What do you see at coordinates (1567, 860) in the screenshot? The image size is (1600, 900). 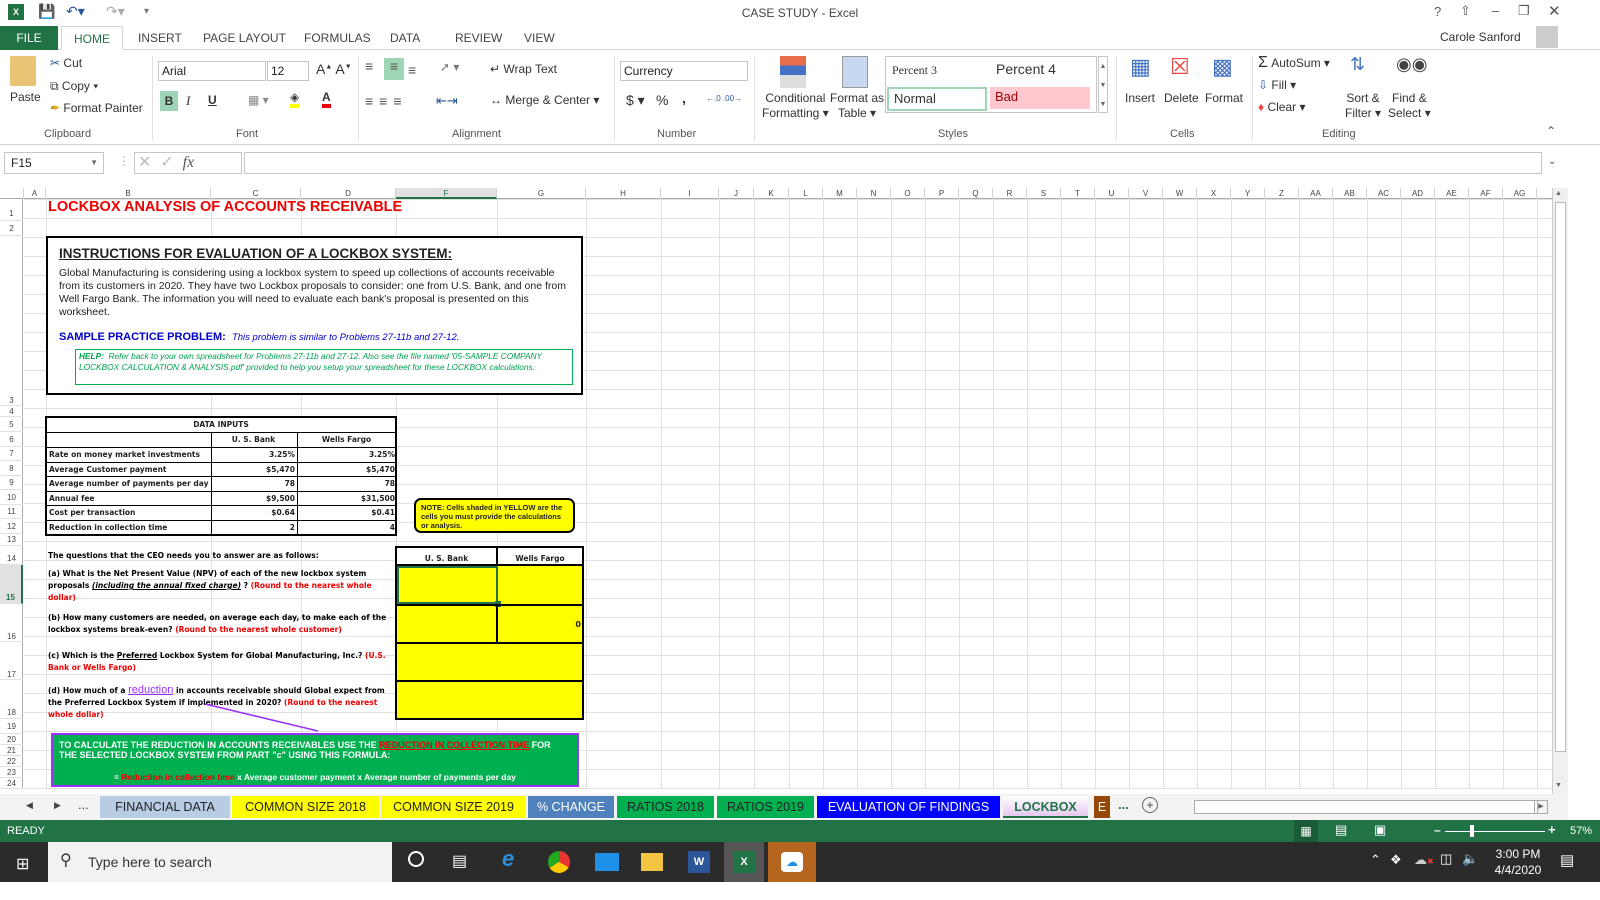 I see `action-center-icon: ▤` at bounding box center [1567, 860].